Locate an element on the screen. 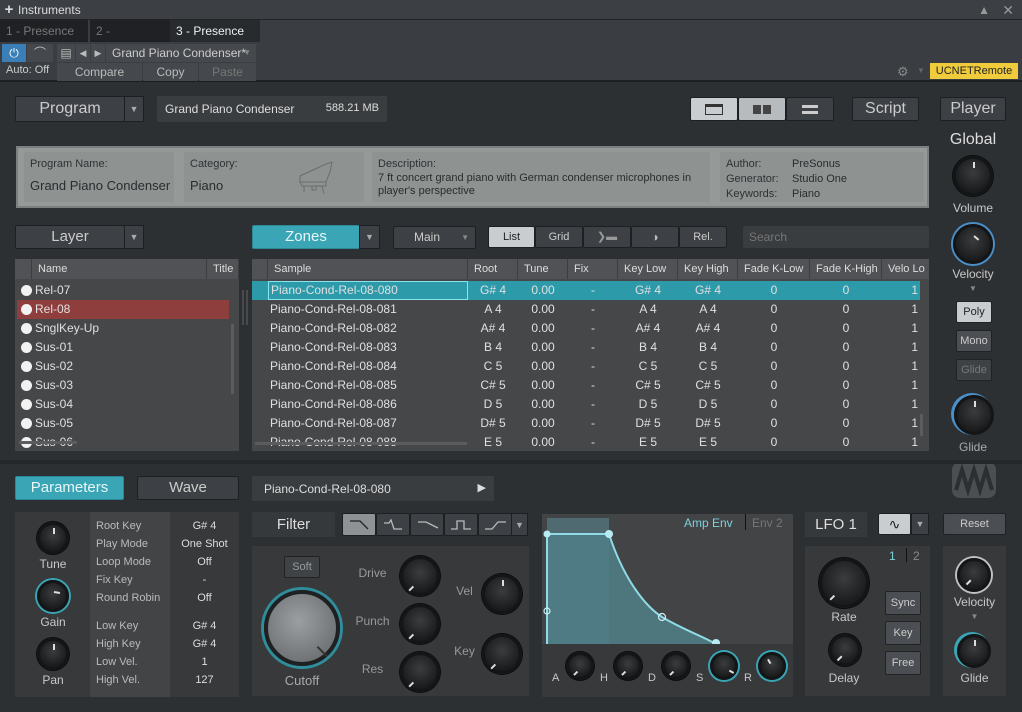 The height and width of the screenshot is (712, 1022). zone-row: Piano-Cond-Rel-08-081 A 4 0.00 - A 4 A 4 0 0 1 is located at coordinates (586, 309).